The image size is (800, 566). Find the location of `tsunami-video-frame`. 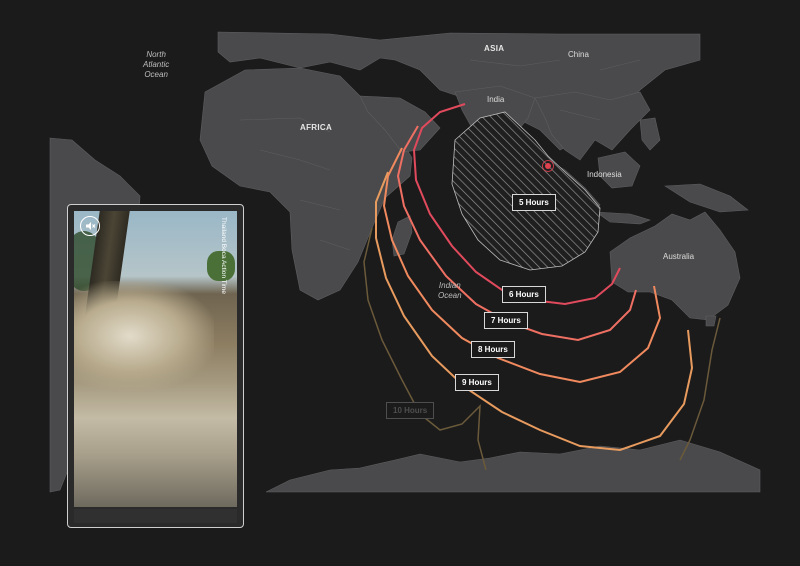

tsunami-video-frame is located at coordinates (155, 359).